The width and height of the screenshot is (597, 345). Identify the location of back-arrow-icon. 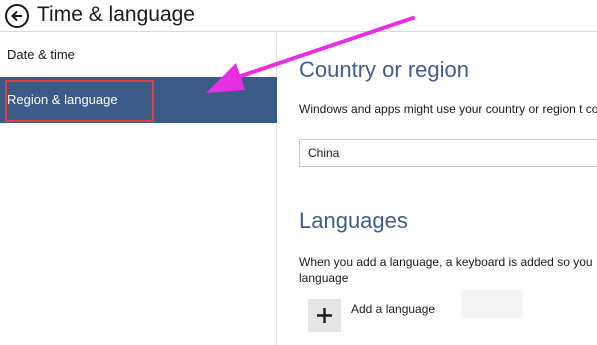
(16, 16).